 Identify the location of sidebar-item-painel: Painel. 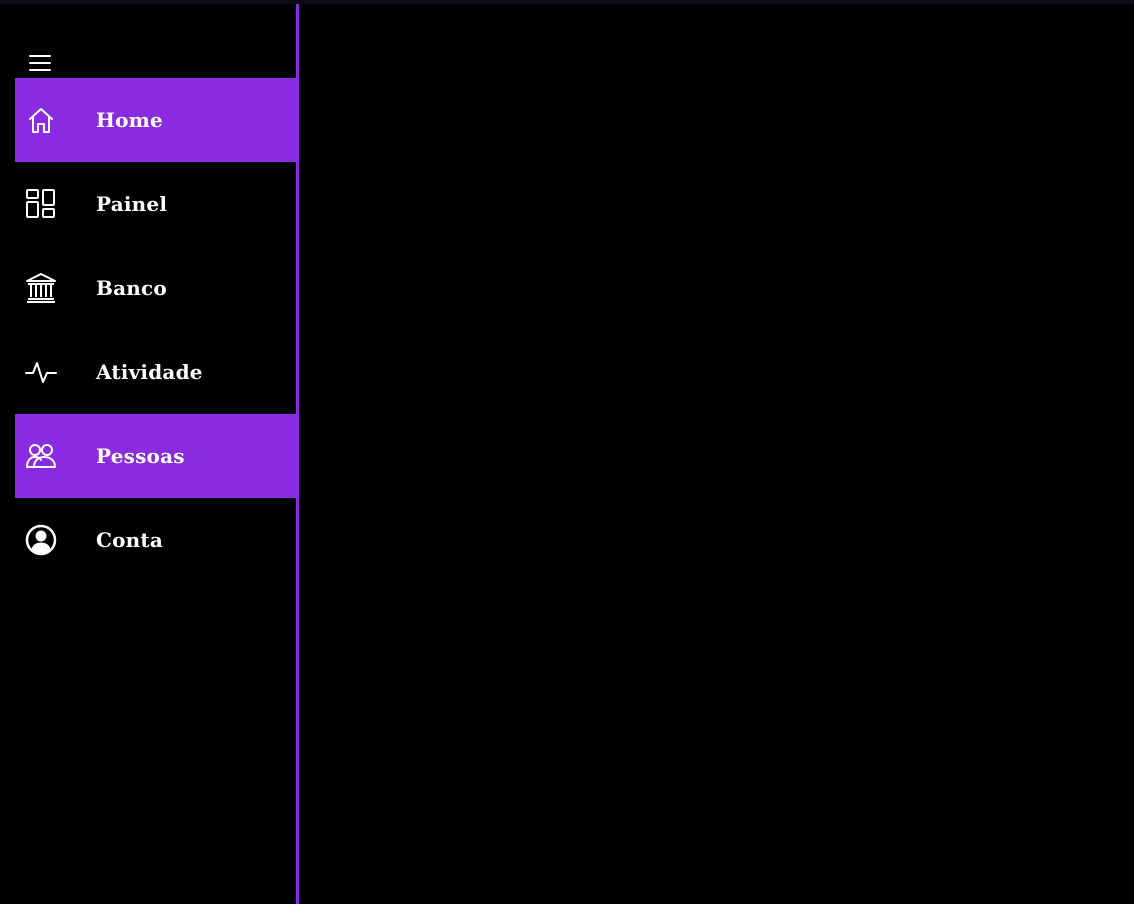
(156, 204).